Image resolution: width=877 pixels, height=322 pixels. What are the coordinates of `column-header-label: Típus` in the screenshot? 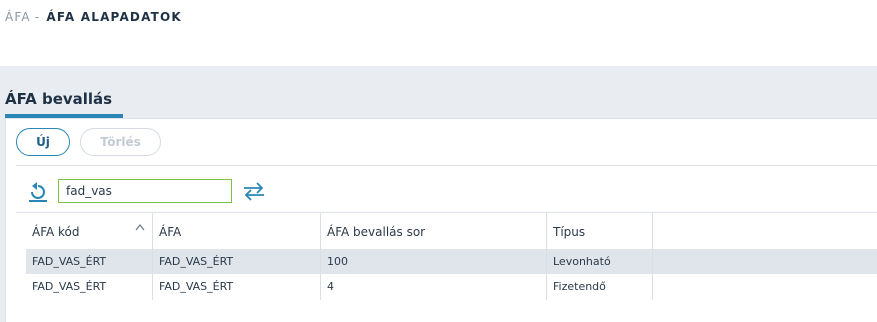 It's located at (569, 232).